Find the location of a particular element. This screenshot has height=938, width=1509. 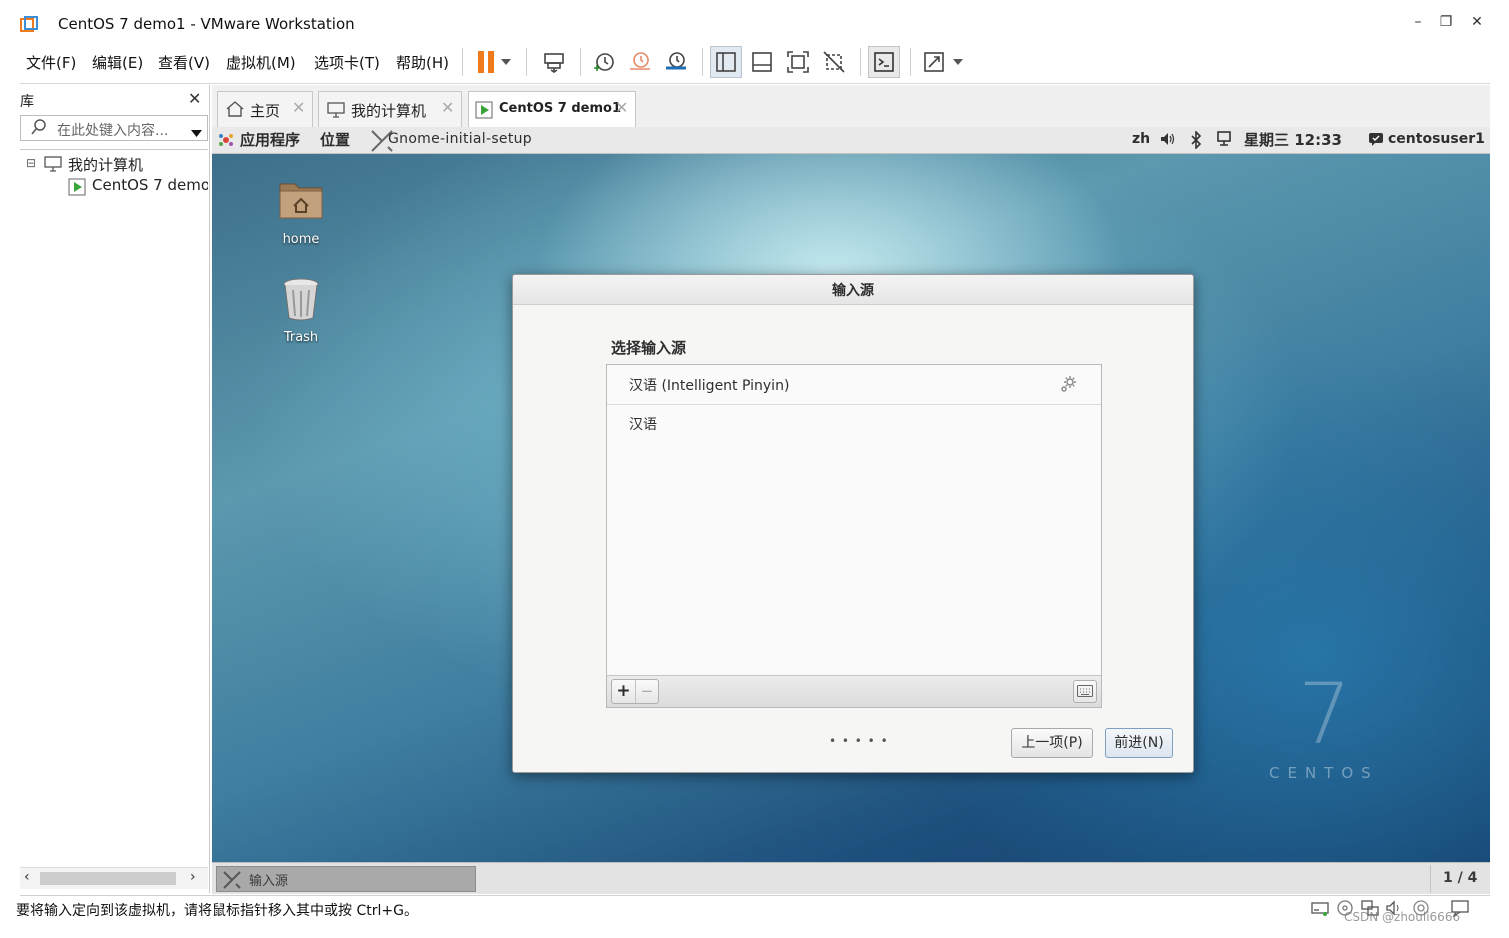

restore-icon: ❐ is located at coordinates (1446, 22).